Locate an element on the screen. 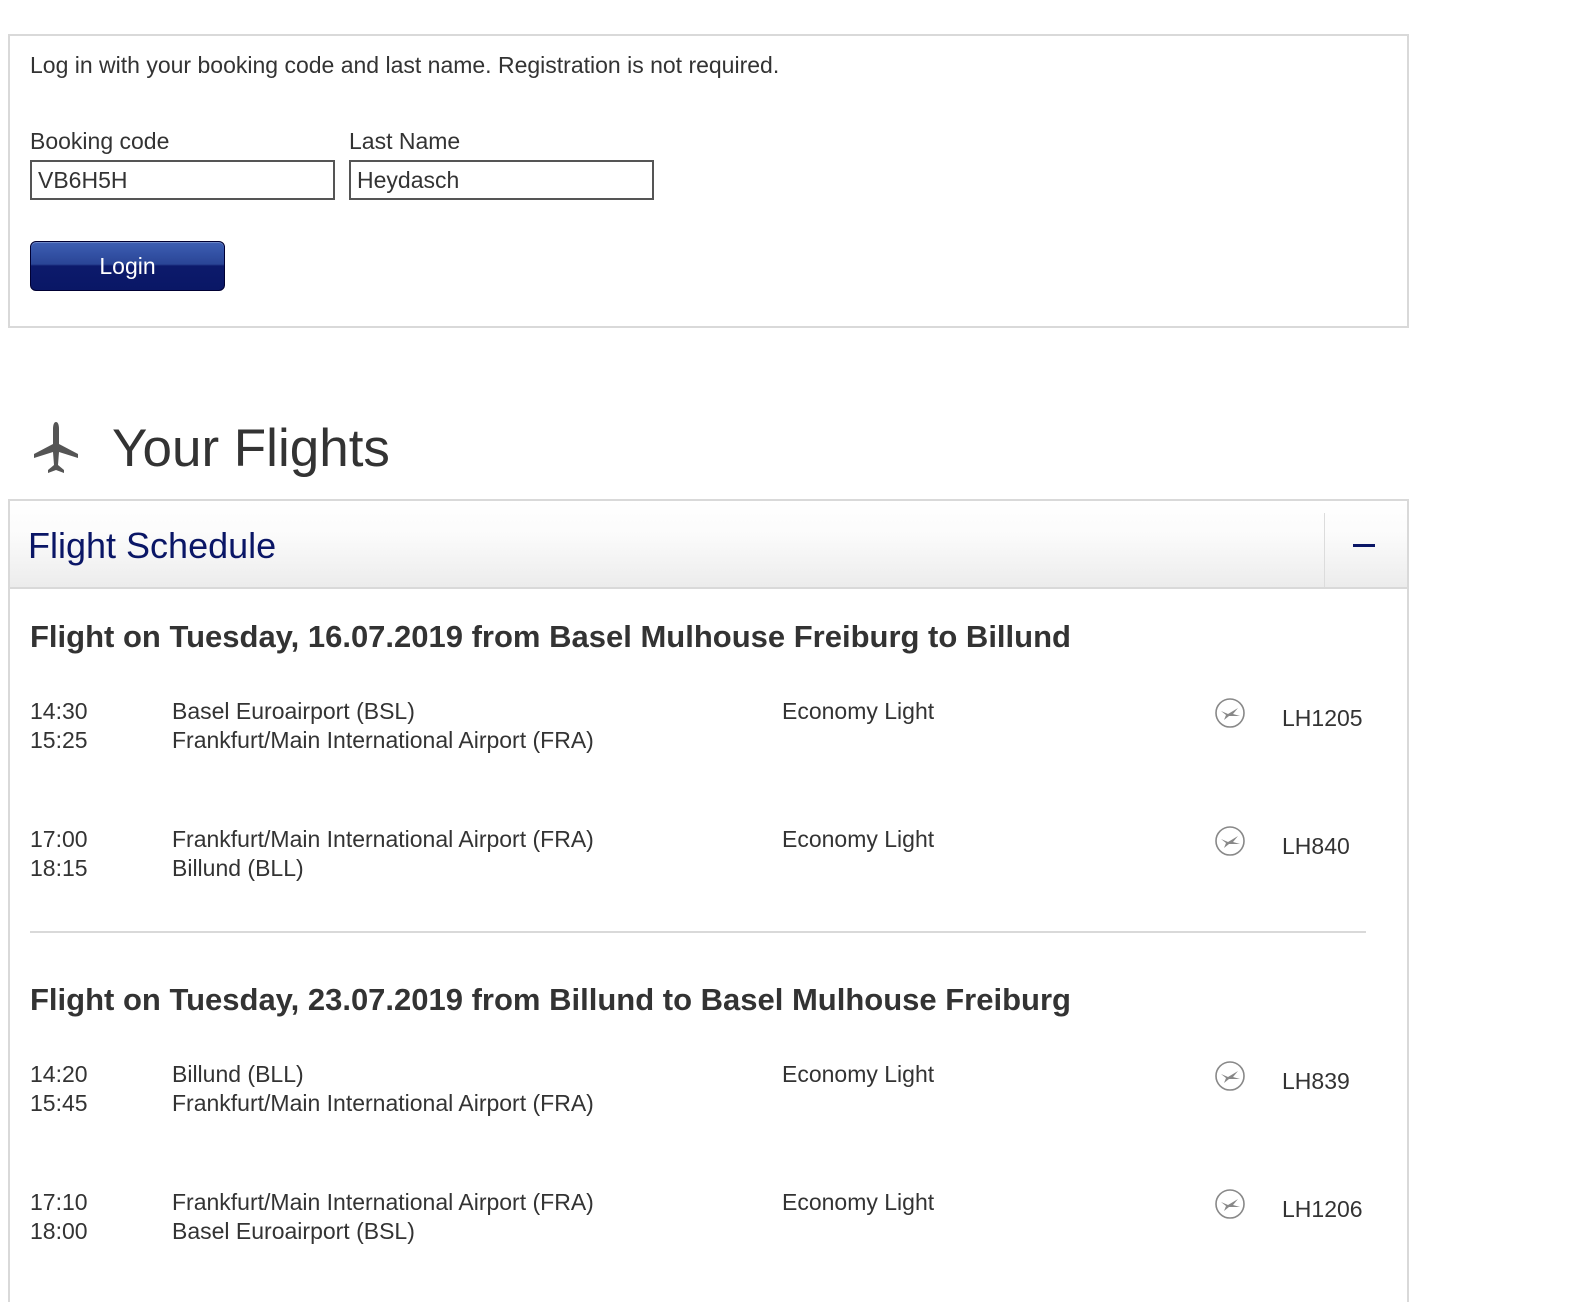 Image resolution: width=1594 pixels, height=1302 pixels. segment-times: 17:10 18:00 is located at coordinates (59, 1217).